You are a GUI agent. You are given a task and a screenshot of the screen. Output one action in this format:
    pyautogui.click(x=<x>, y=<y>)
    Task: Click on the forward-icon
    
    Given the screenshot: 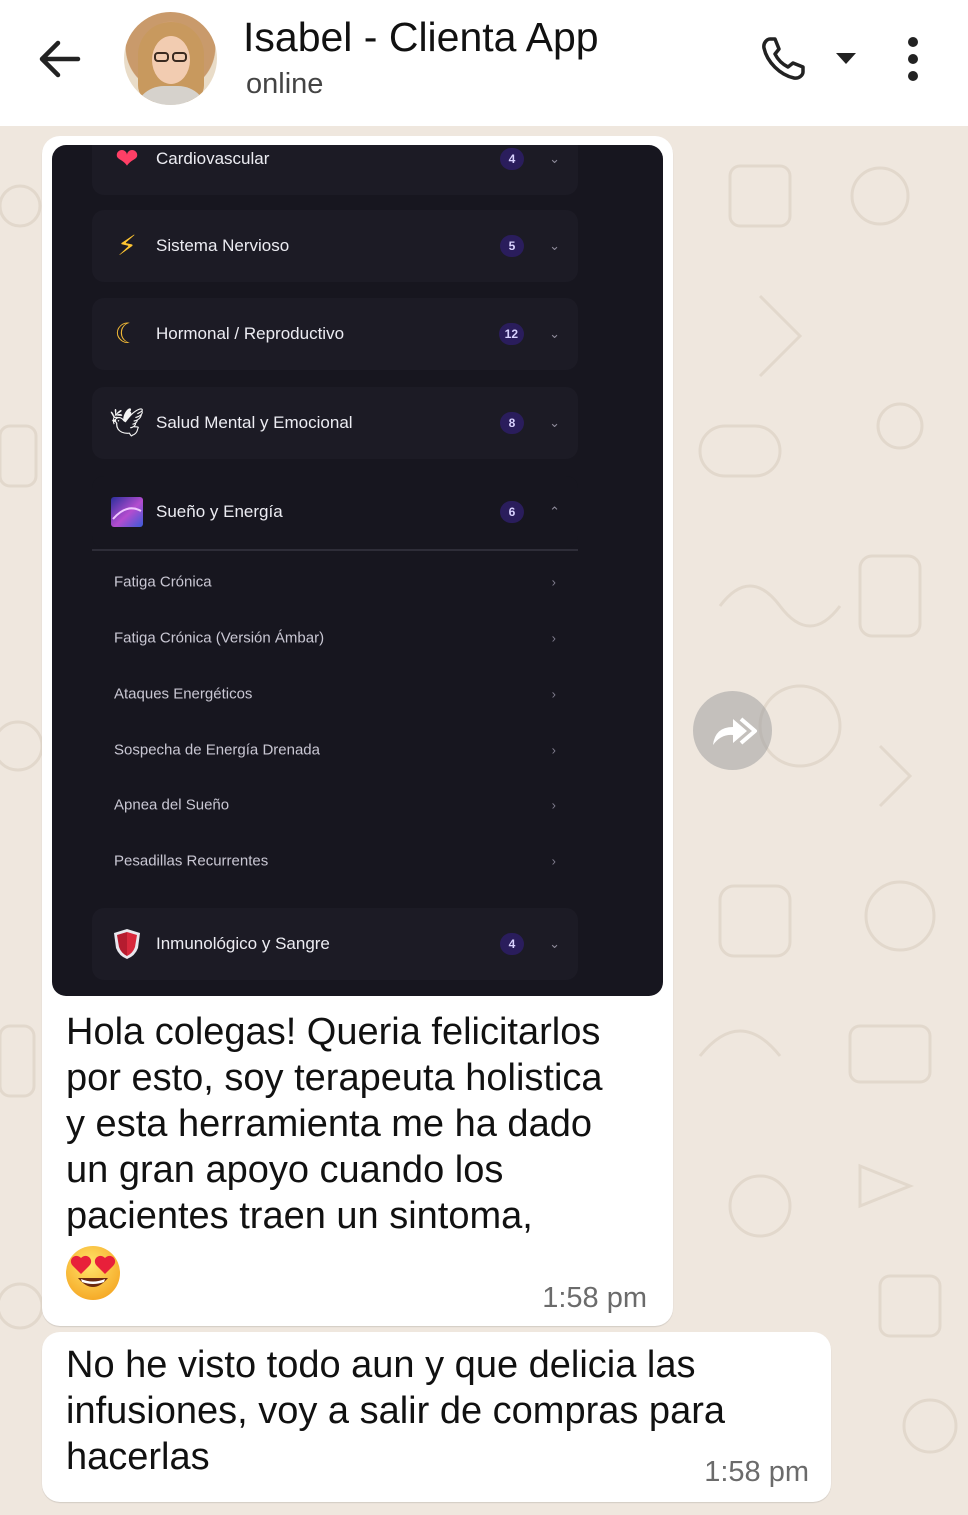 What is the action you would take?
    pyautogui.click(x=734, y=730)
    